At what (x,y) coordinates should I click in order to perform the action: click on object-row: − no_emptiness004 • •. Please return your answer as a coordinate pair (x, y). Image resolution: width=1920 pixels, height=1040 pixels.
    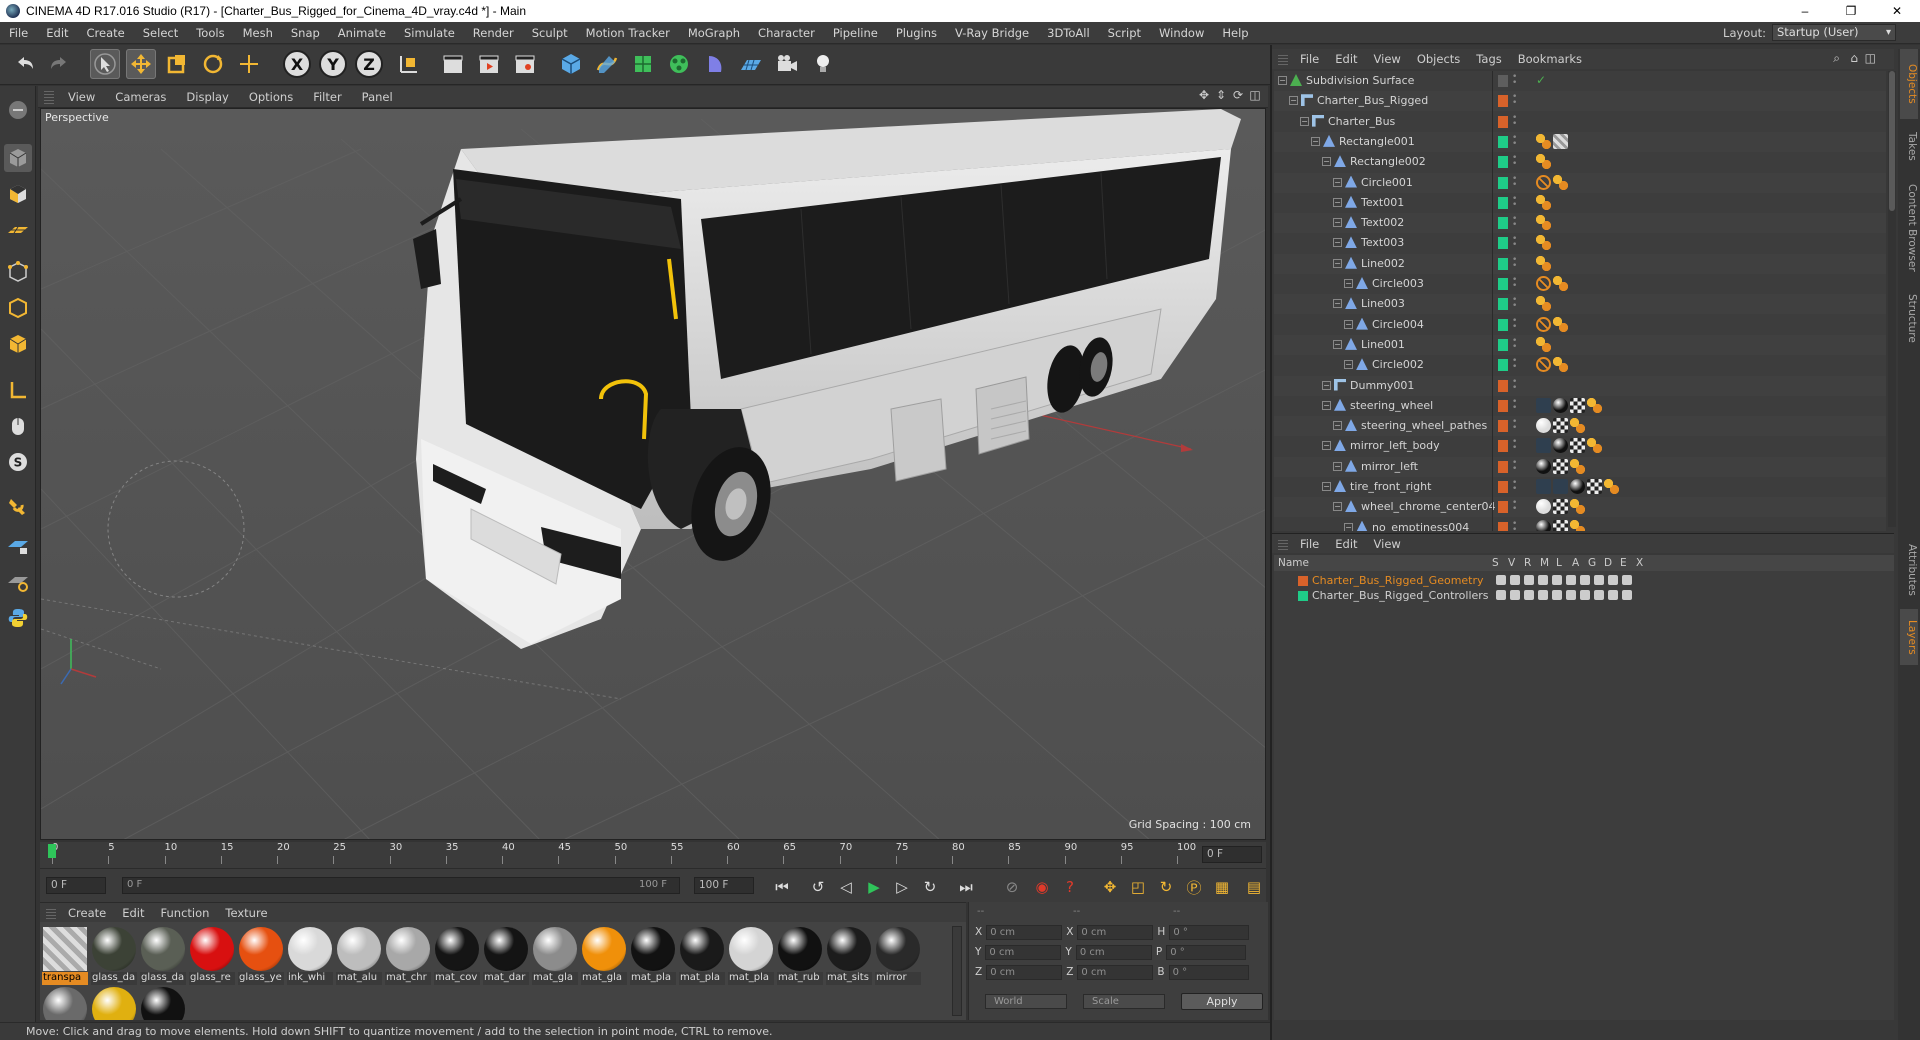
    Looking at the image, I should click on (1580, 524).